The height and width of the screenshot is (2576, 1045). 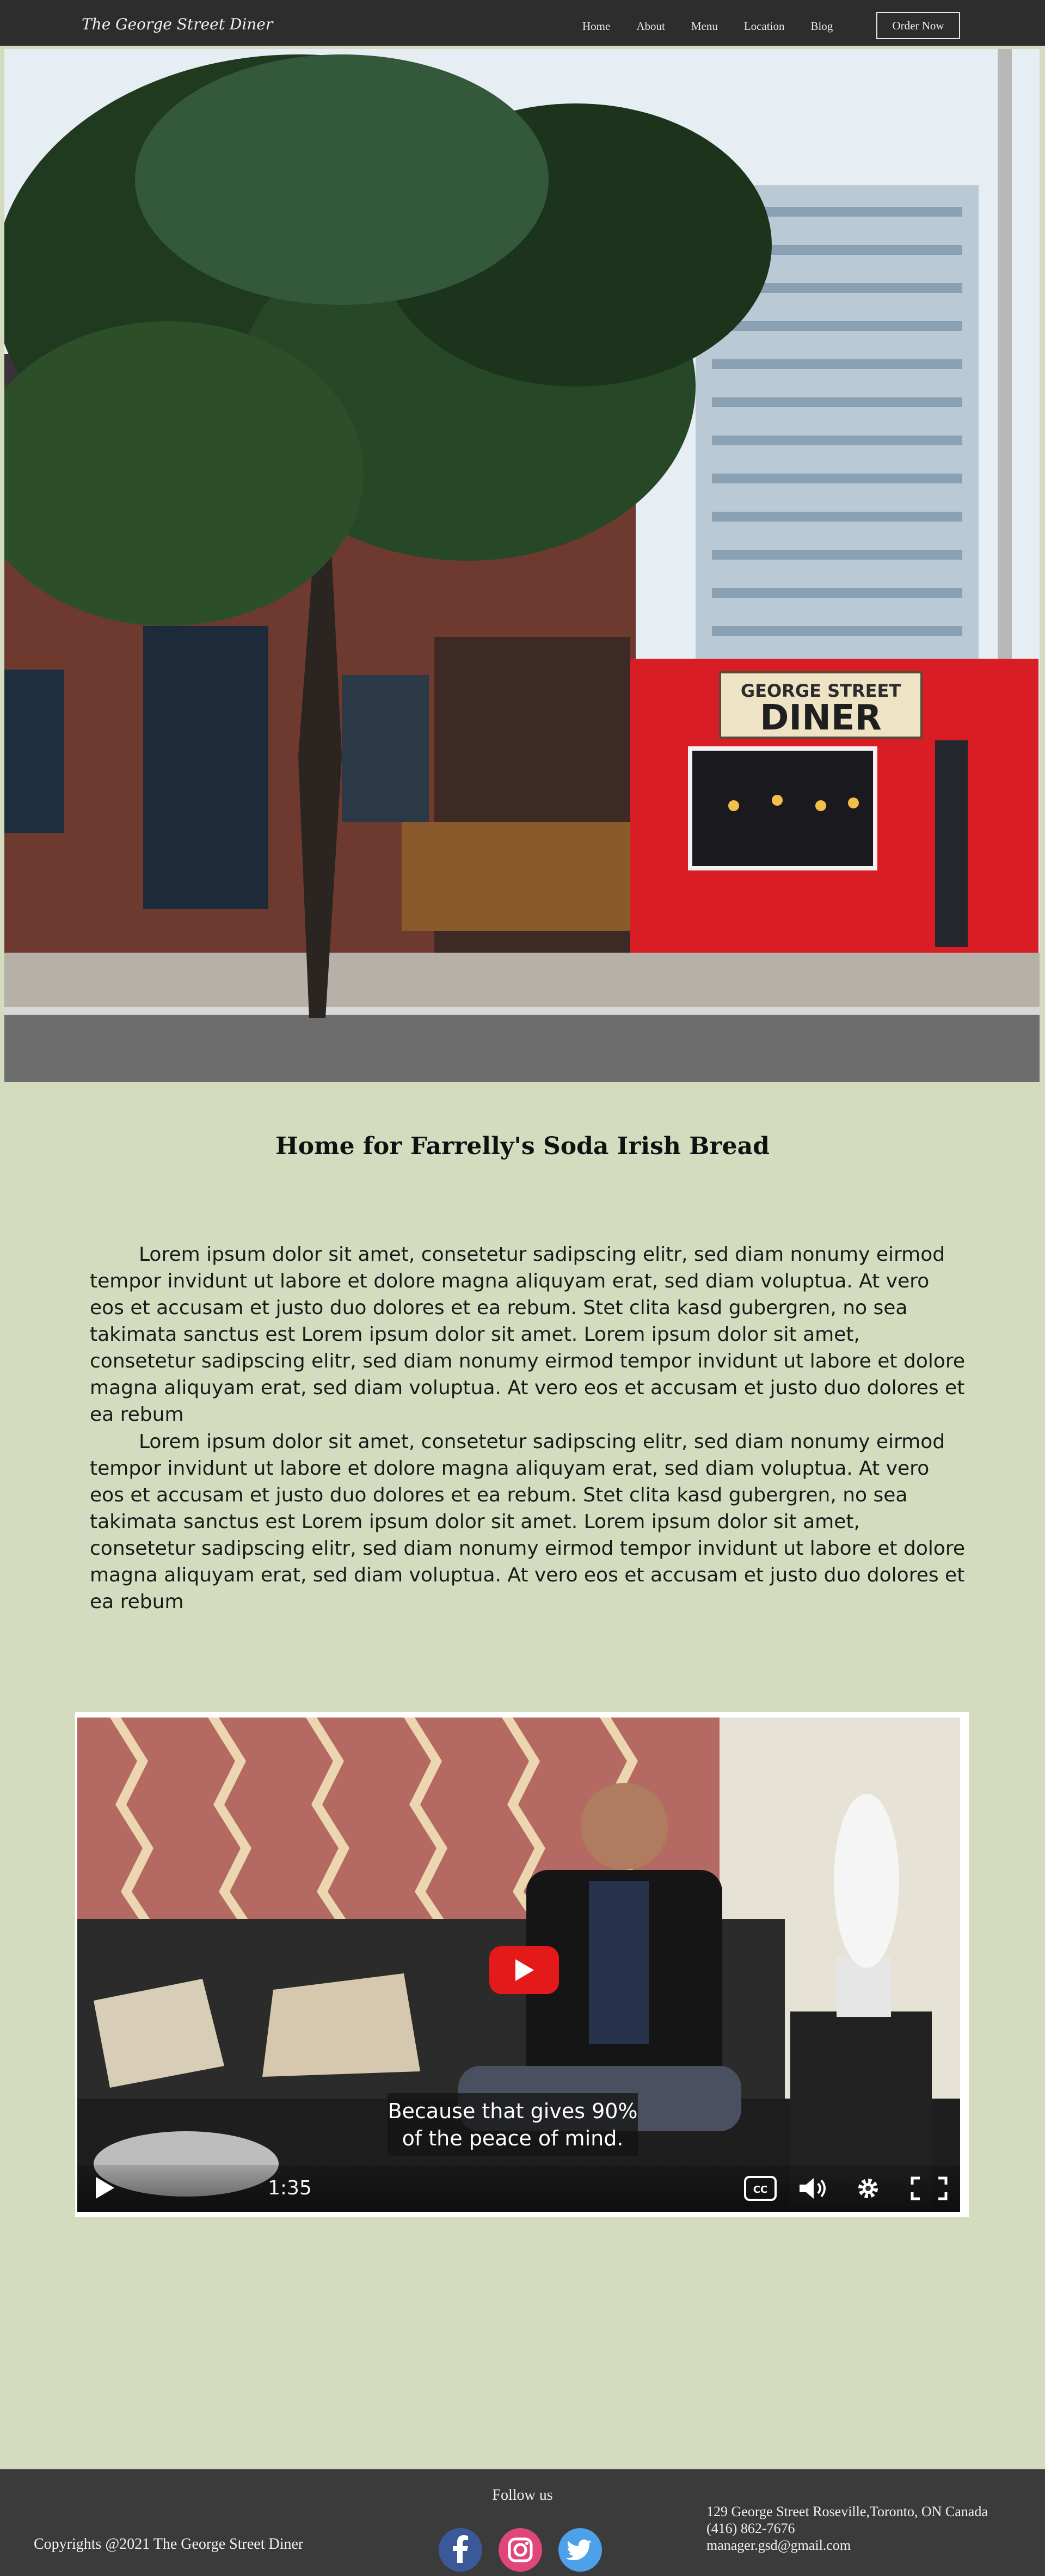 I want to click on fullscreen-control, so click(x=929, y=2190).